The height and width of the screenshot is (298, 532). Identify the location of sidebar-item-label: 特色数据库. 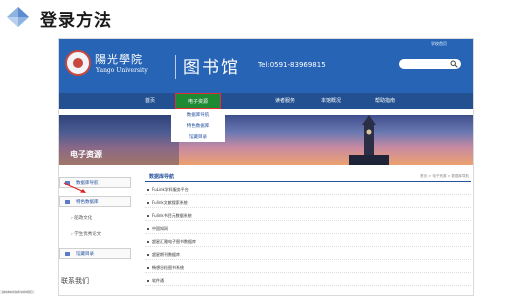
(87, 202).